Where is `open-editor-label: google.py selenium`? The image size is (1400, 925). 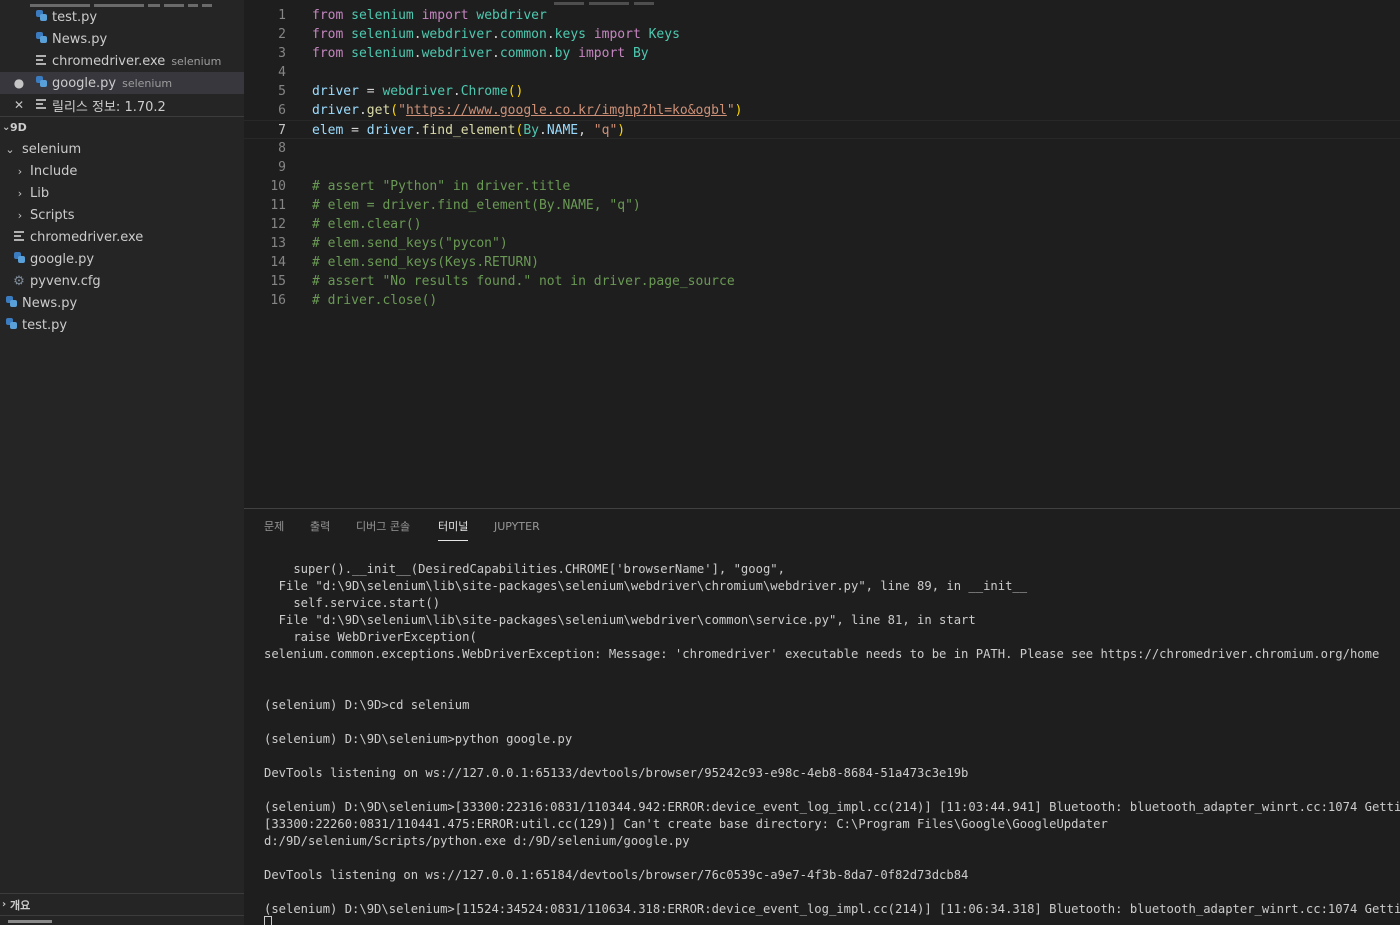 open-editor-label: google.py selenium is located at coordinates (112, 83).